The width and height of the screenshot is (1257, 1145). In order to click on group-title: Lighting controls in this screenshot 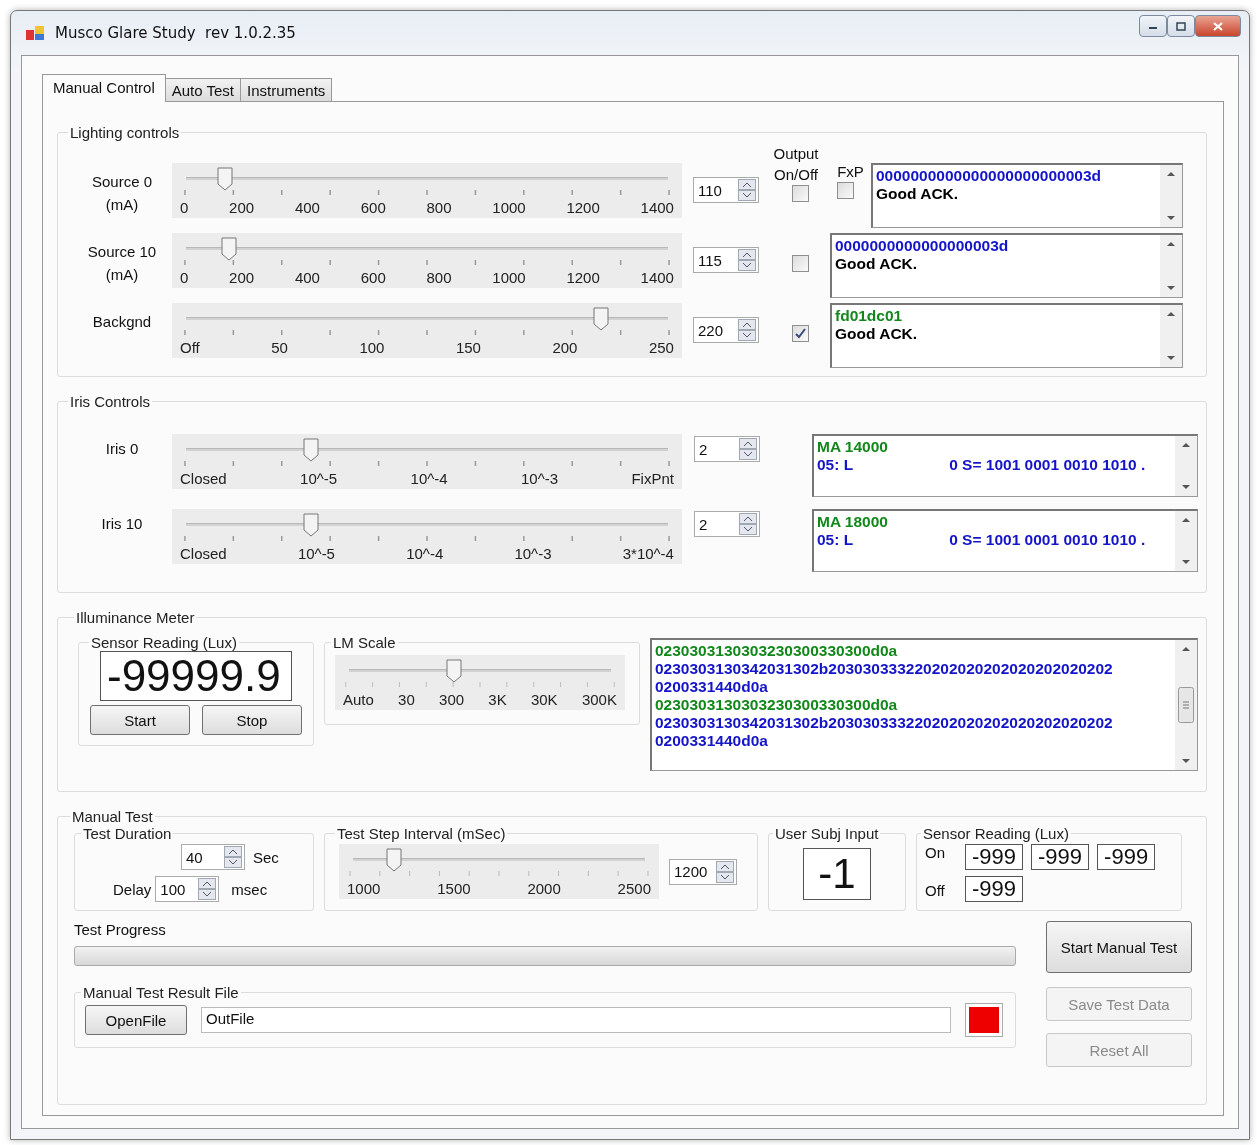, I will do `click(125, 132)`.